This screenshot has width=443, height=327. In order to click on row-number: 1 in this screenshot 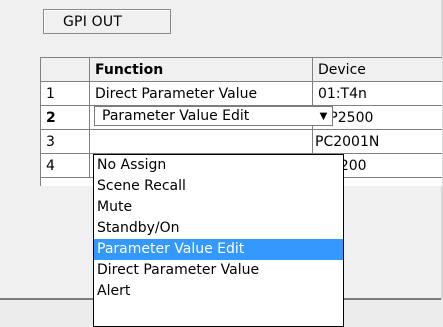, I will do `click(65, 94)`.